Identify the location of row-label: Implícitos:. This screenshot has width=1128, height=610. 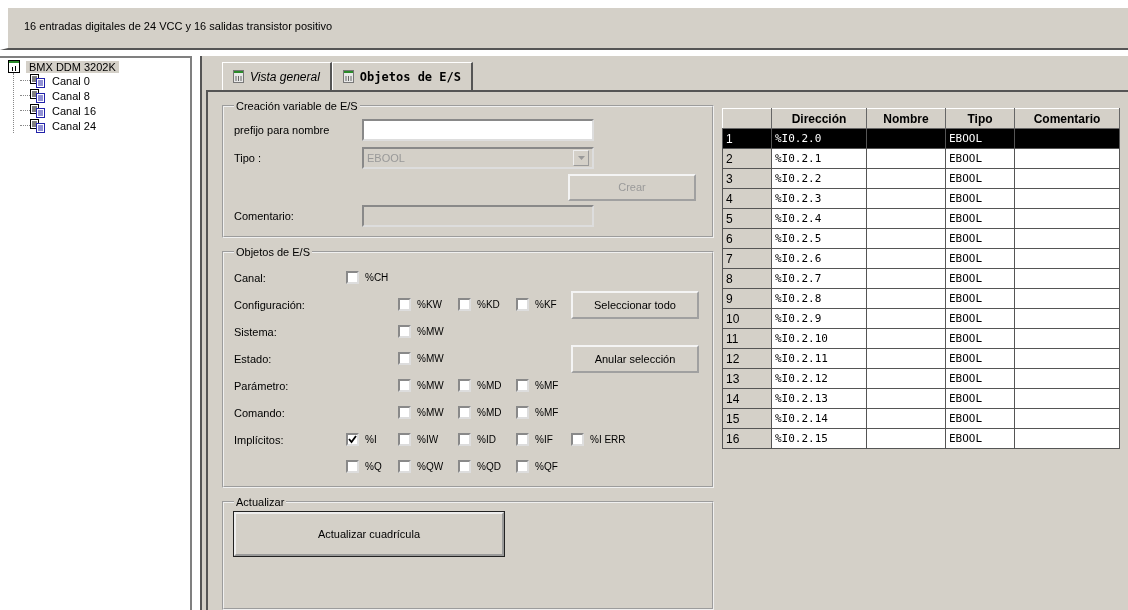
(259, 439).